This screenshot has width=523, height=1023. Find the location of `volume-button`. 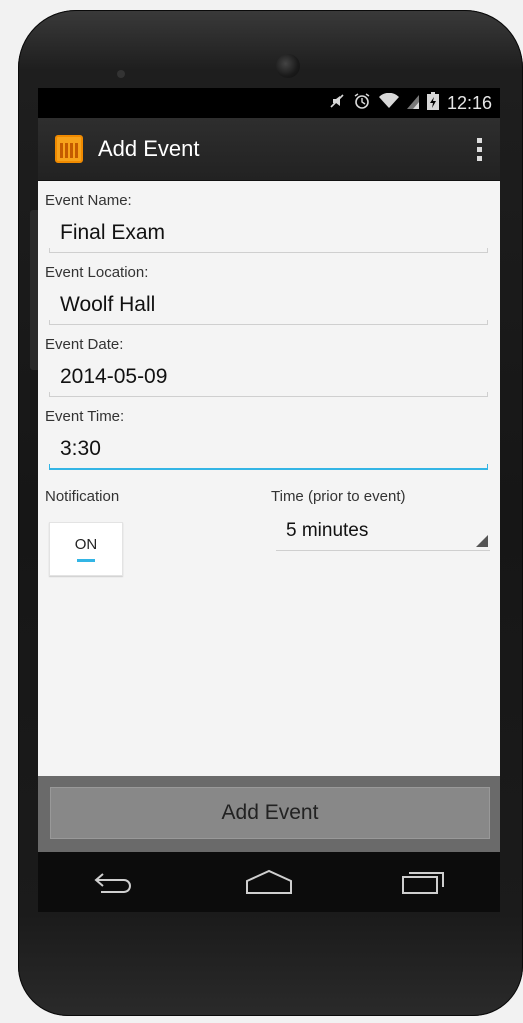

volume-button is located at coordinates (34, 290).